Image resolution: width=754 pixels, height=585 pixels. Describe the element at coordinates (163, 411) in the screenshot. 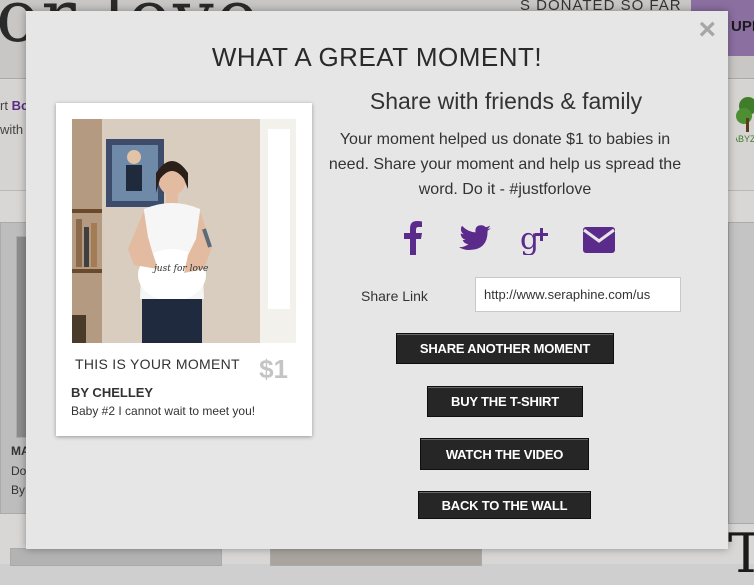

I see `moment-message: Baby #2 I cannot wait to meet you!` at that location.